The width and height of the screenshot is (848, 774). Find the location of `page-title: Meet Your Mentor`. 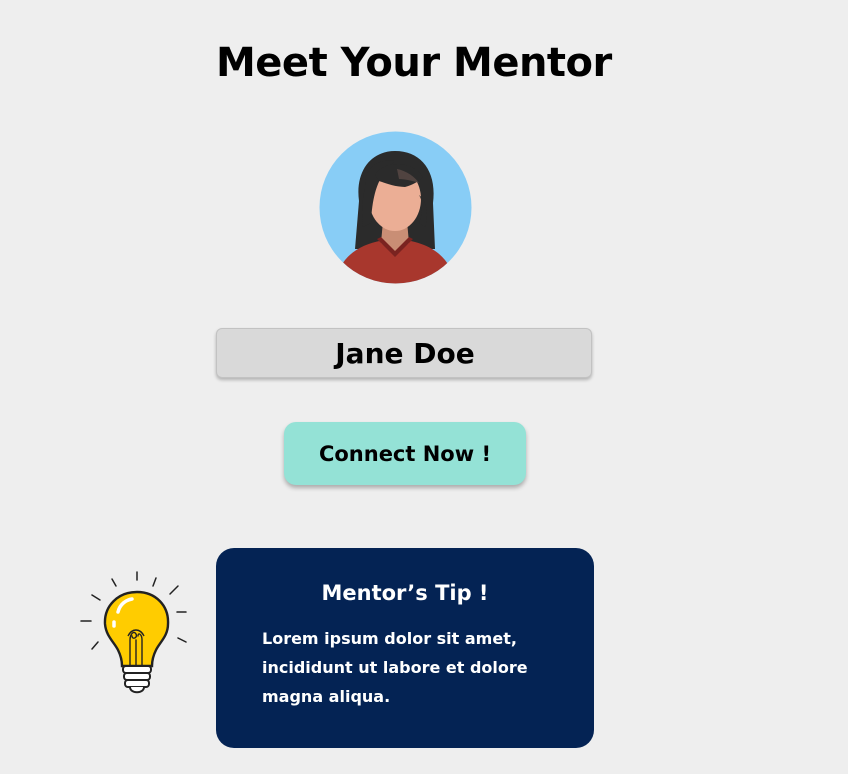

page-title: Meet Your Mentor is located at coordinates (414, 63).